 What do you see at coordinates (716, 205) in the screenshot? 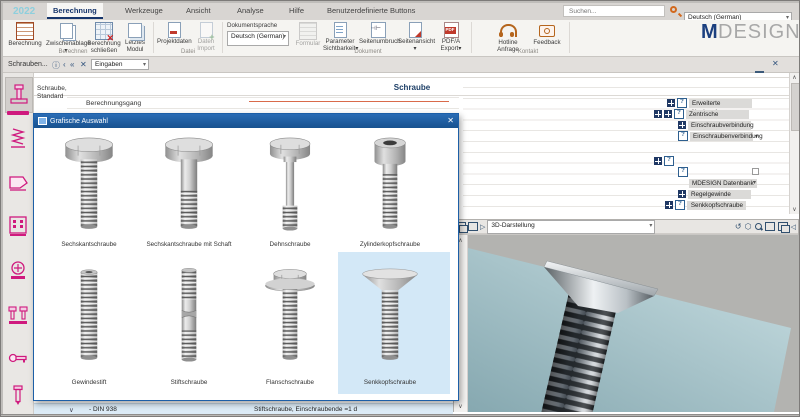
I see `field-senkkopfschraube: Senkkopfschraube` at bounding box center [716, 205].